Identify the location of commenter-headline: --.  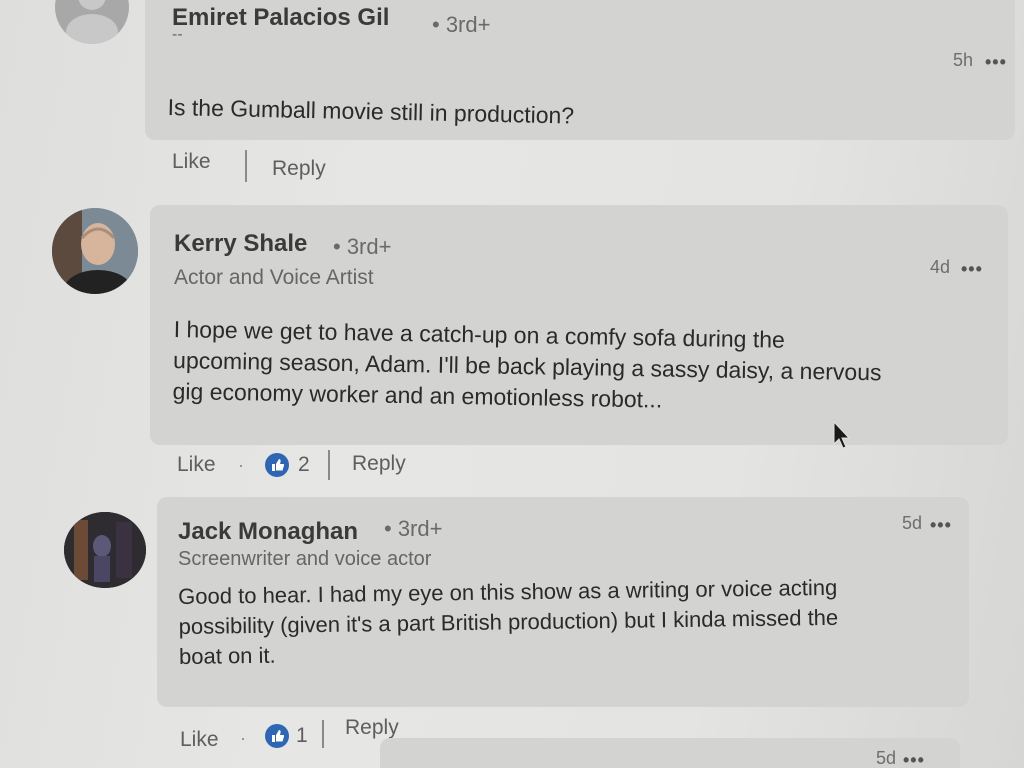
(177, 34).